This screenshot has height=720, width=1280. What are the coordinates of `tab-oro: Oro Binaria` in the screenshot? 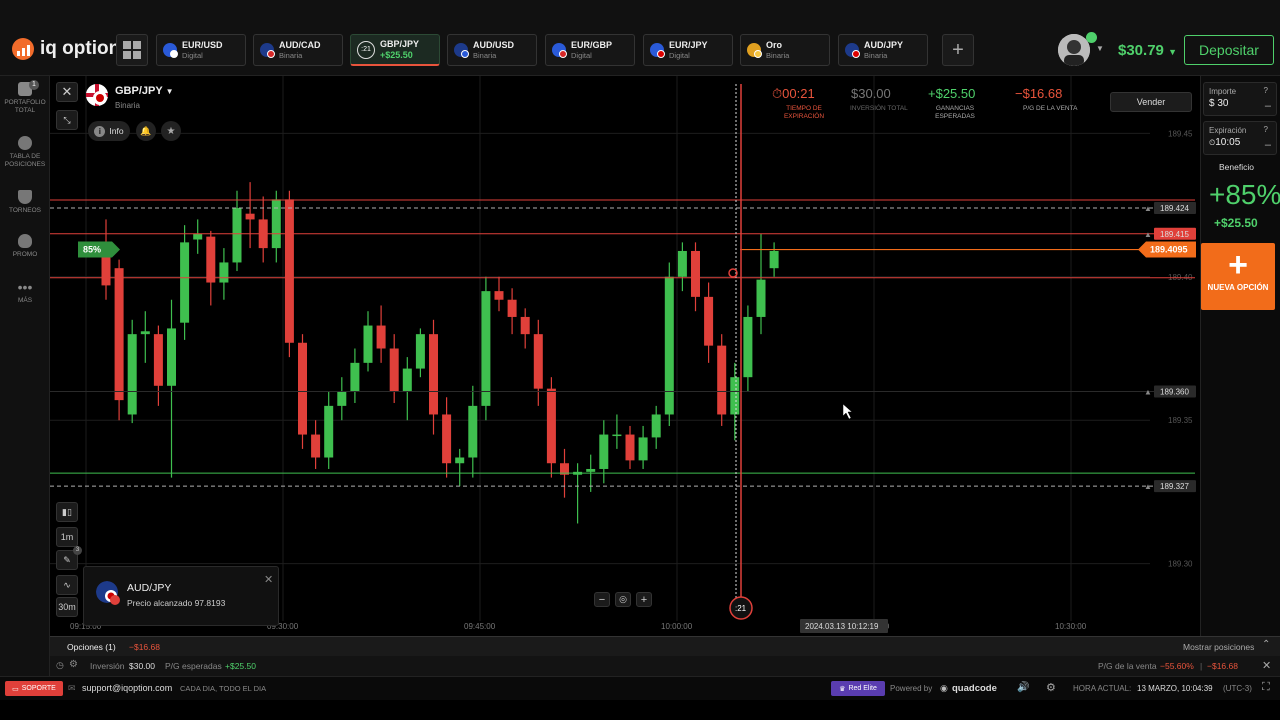 It's located at (785, 50).